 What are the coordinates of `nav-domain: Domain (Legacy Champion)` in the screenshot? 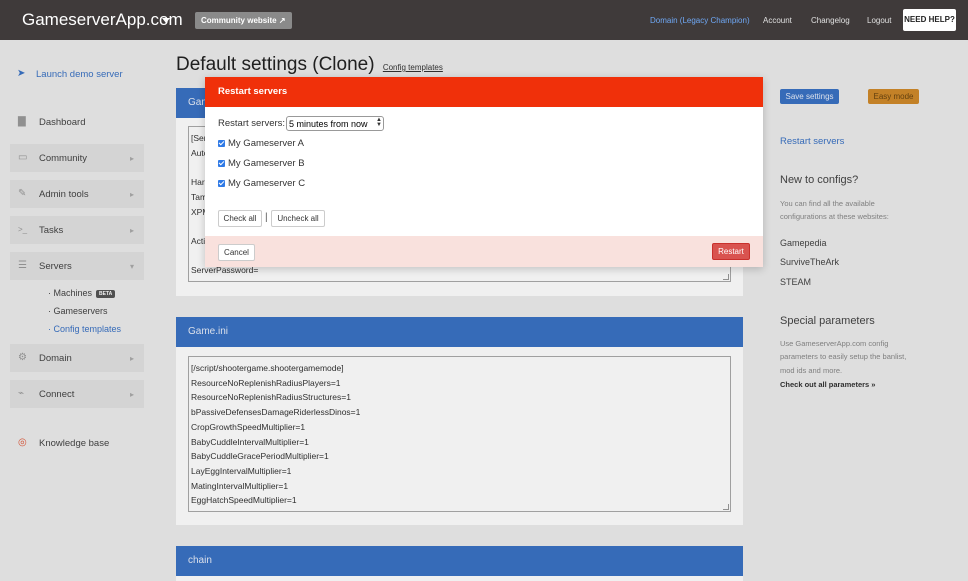 It's located at (700, 20).